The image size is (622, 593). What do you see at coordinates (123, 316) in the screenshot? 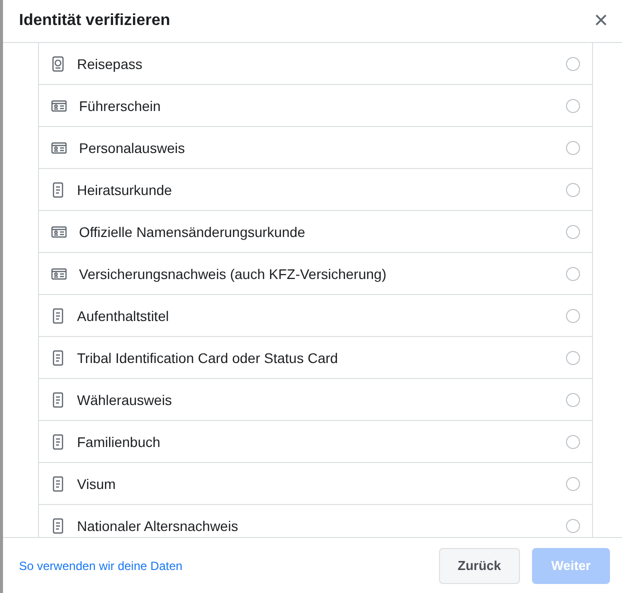
I see `option-label: Aufenthaltstitel` at bounding box center [123, 316].